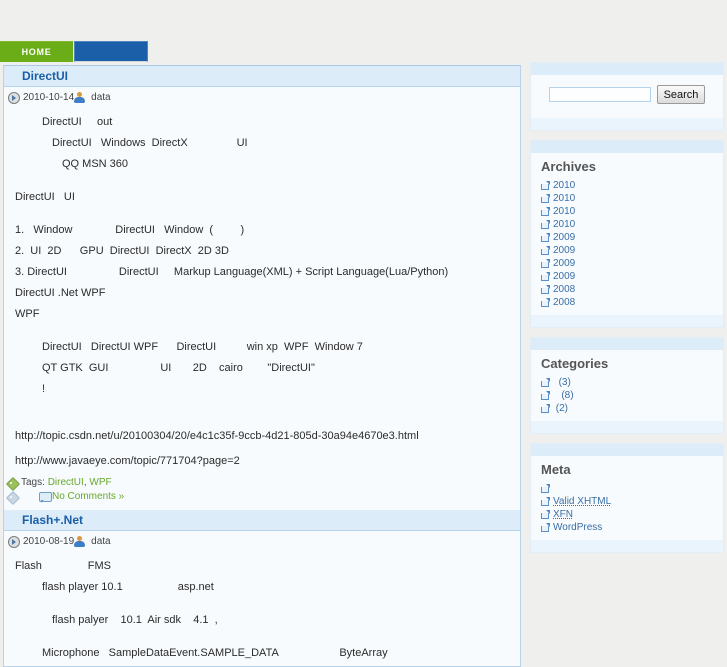 The width and height of the screenshot is (727, 667). What do you see at coordinates (627, 408) in the screenshot?
I see `category-item: (2)` at bounding box center [627, 408].